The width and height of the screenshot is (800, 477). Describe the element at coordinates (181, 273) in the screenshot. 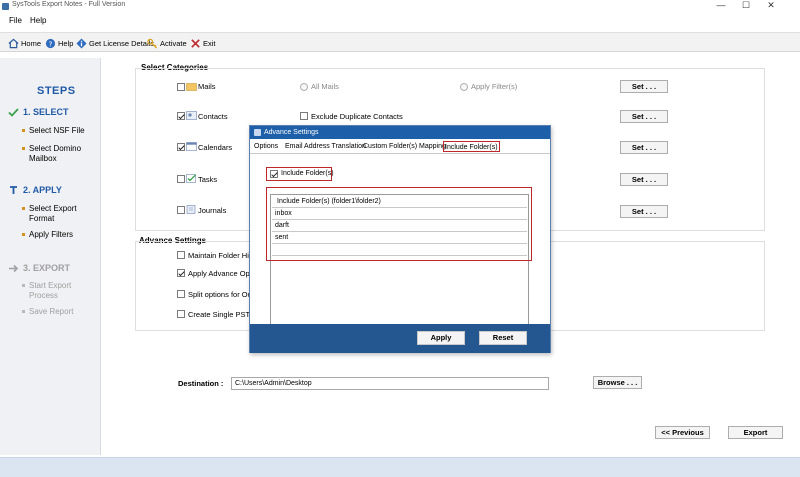

I see `apply-advance-checkbox` at that location.